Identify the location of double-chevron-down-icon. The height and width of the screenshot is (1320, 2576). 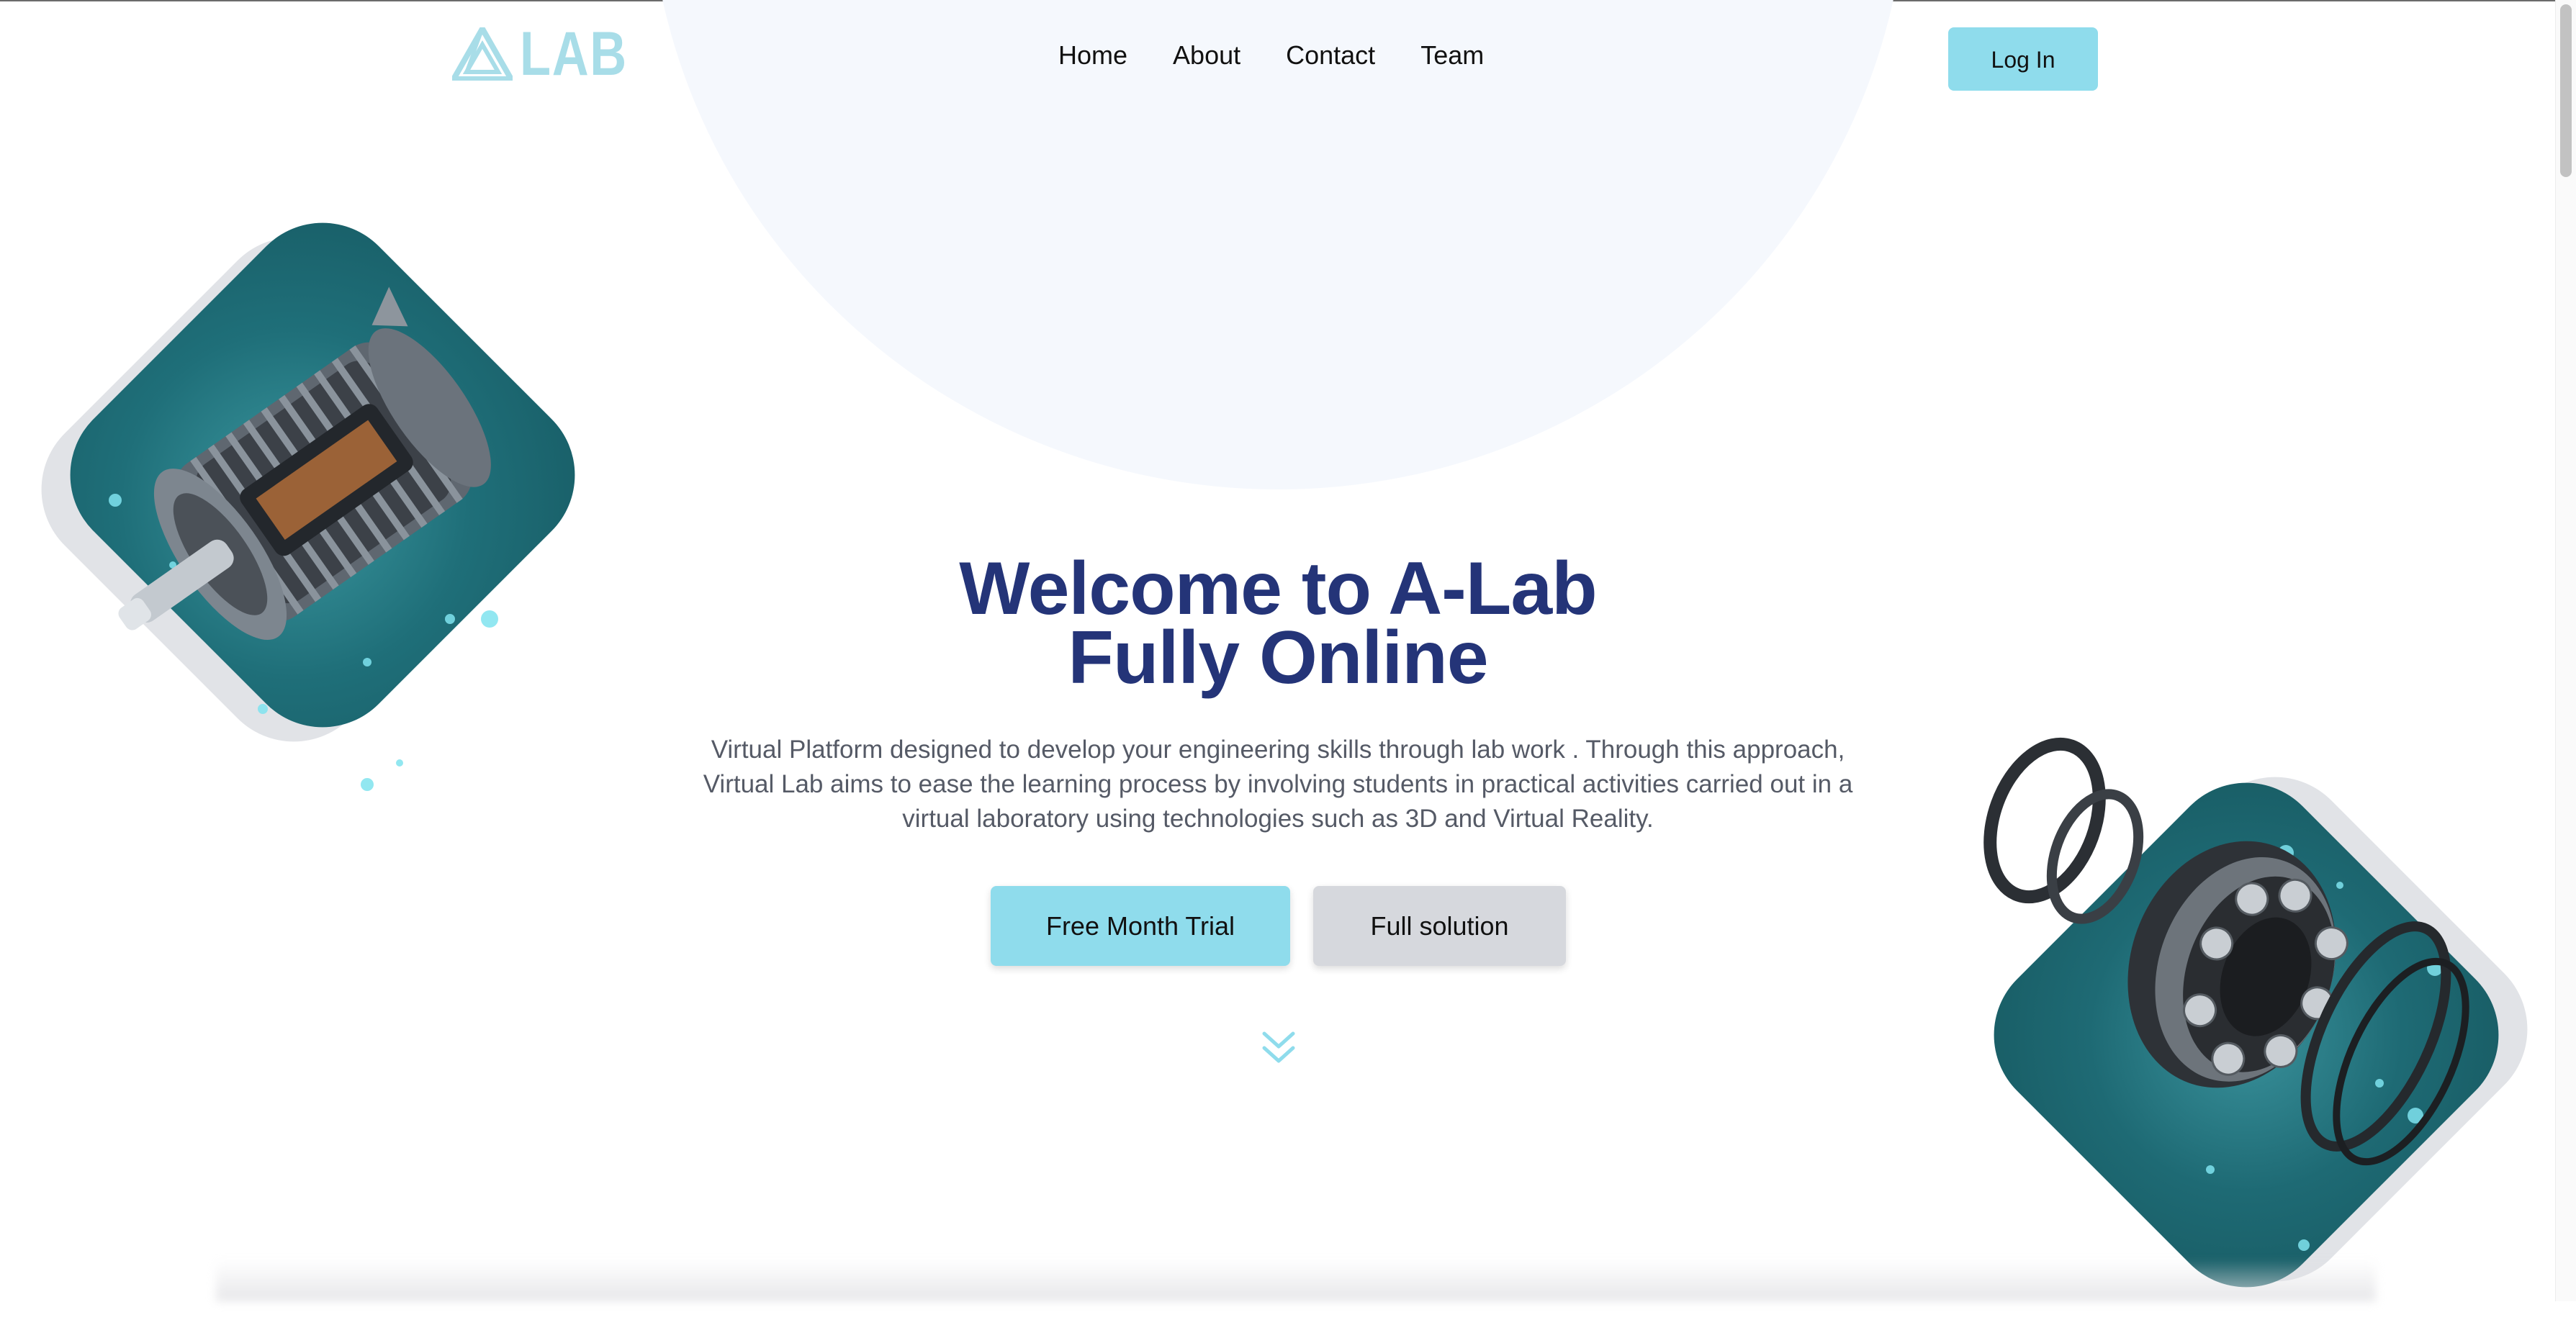
(1278, 1049).